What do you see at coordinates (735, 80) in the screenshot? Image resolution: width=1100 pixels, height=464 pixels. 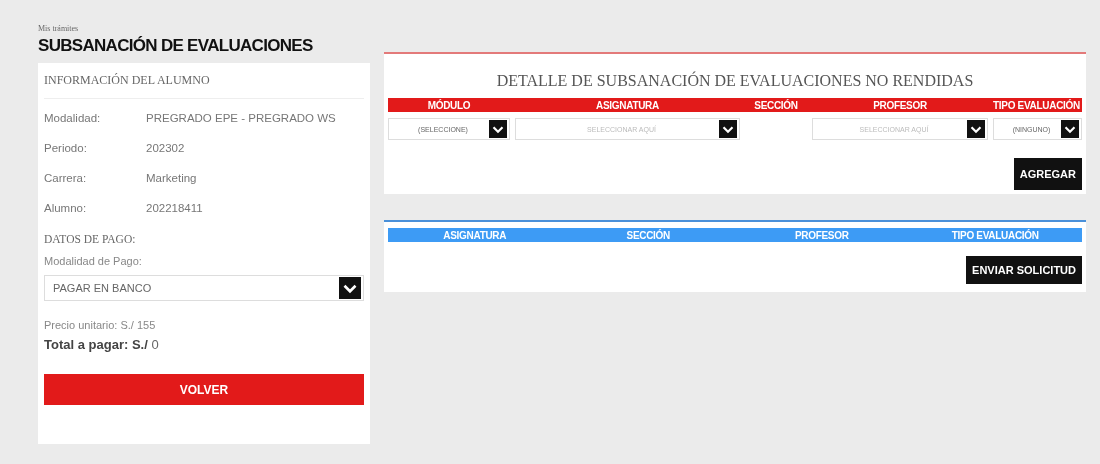 I see `panel-title: DETALLE DE SUBSANACIÓN DE EVALUACIONES NO RENDIDAS` at bounding box center [735, 80].